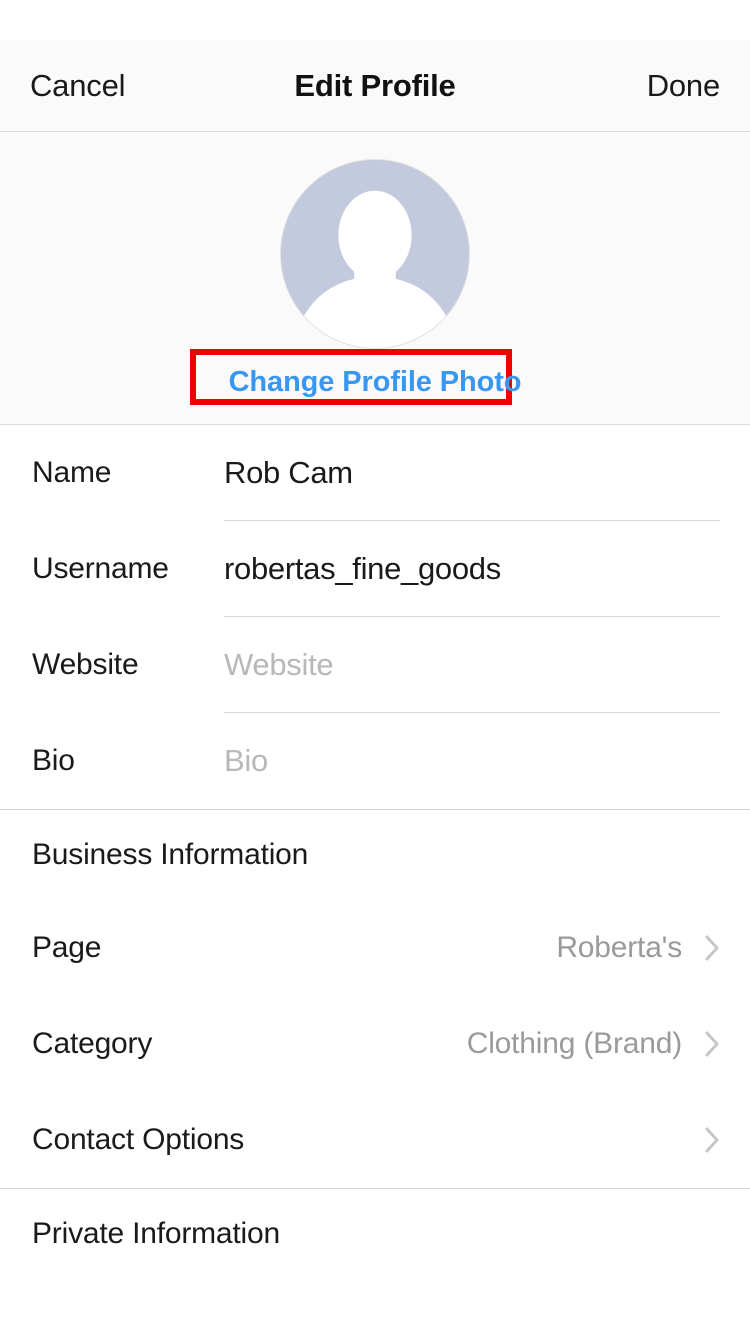 Image resolution: width=750 pixels, height=1334 pixels. Describe the element at coordinates (100, 568) in the screenshot. I see `field-label-username: Username` at that location.